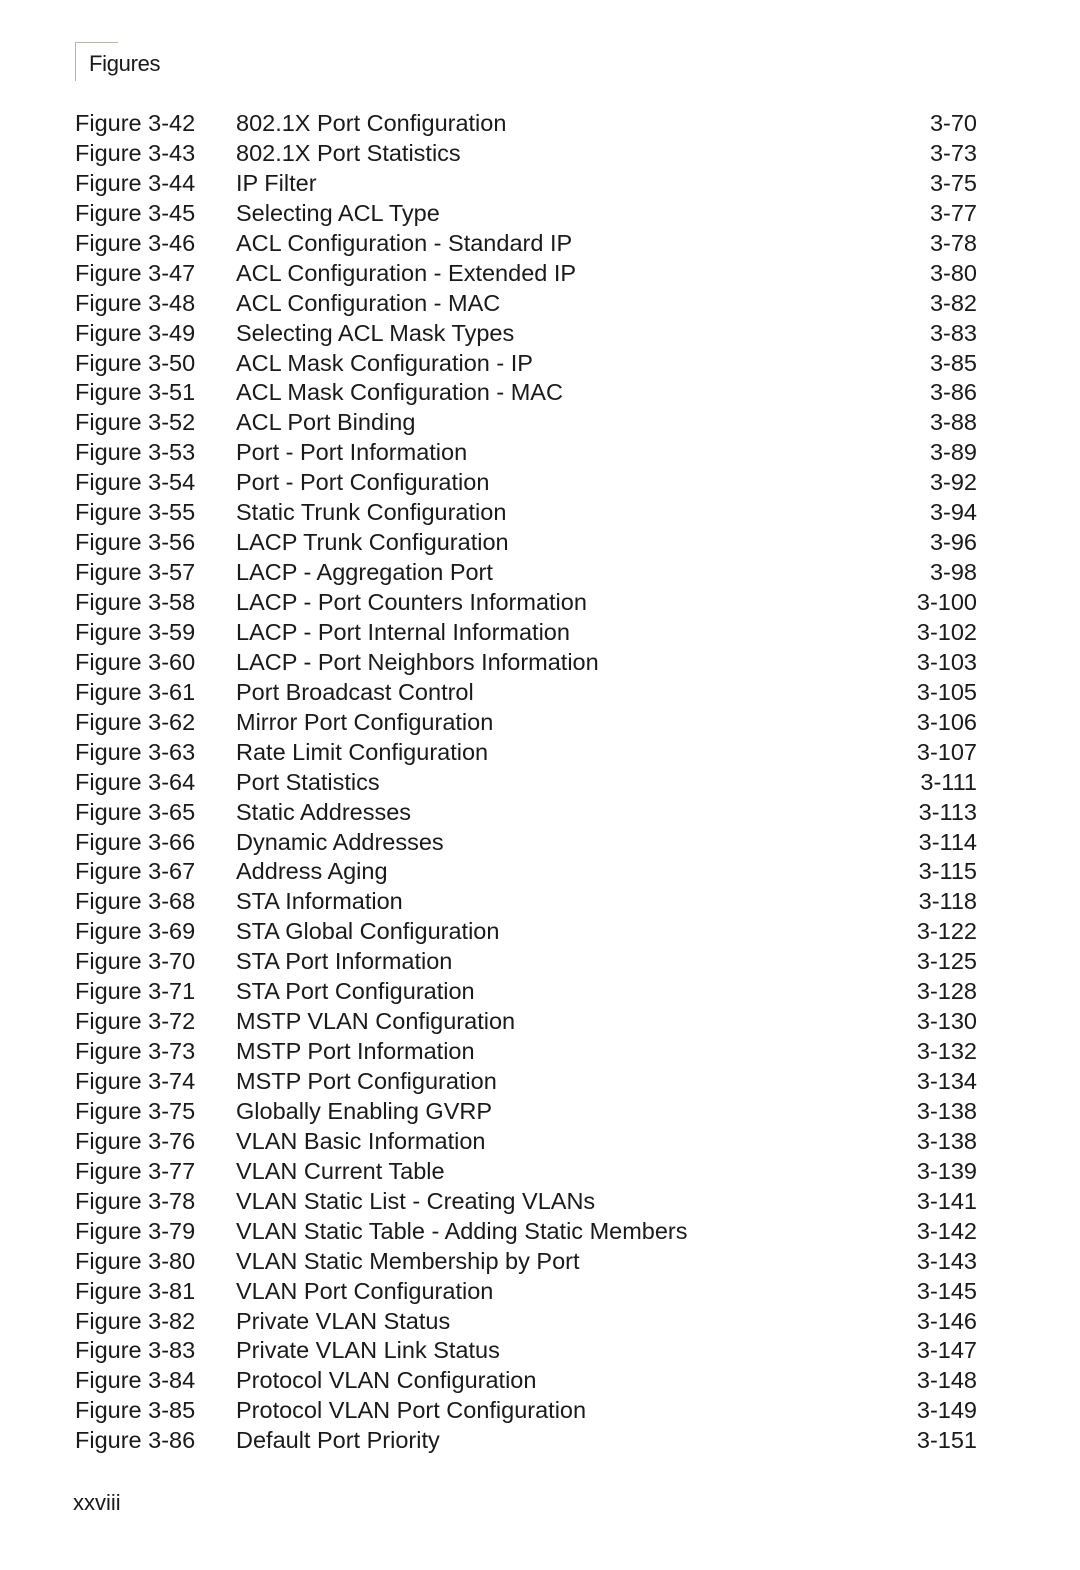 The width and height of the screenshot is (1080, 1570). Describe the element at coordinates (527, 1171) in the screenshot. I see `figure-entry: Figure 3-77 VLAN Current Table 3-139` at that location.